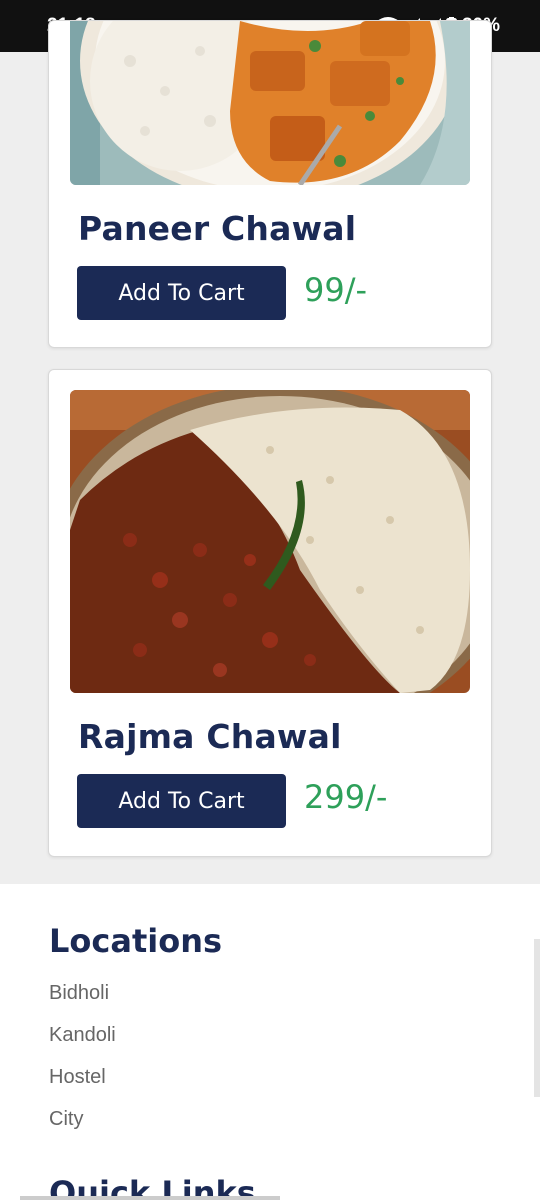  Describe the element at coordinates (270, 103) in the screenshot. I see `food-image` at that location.